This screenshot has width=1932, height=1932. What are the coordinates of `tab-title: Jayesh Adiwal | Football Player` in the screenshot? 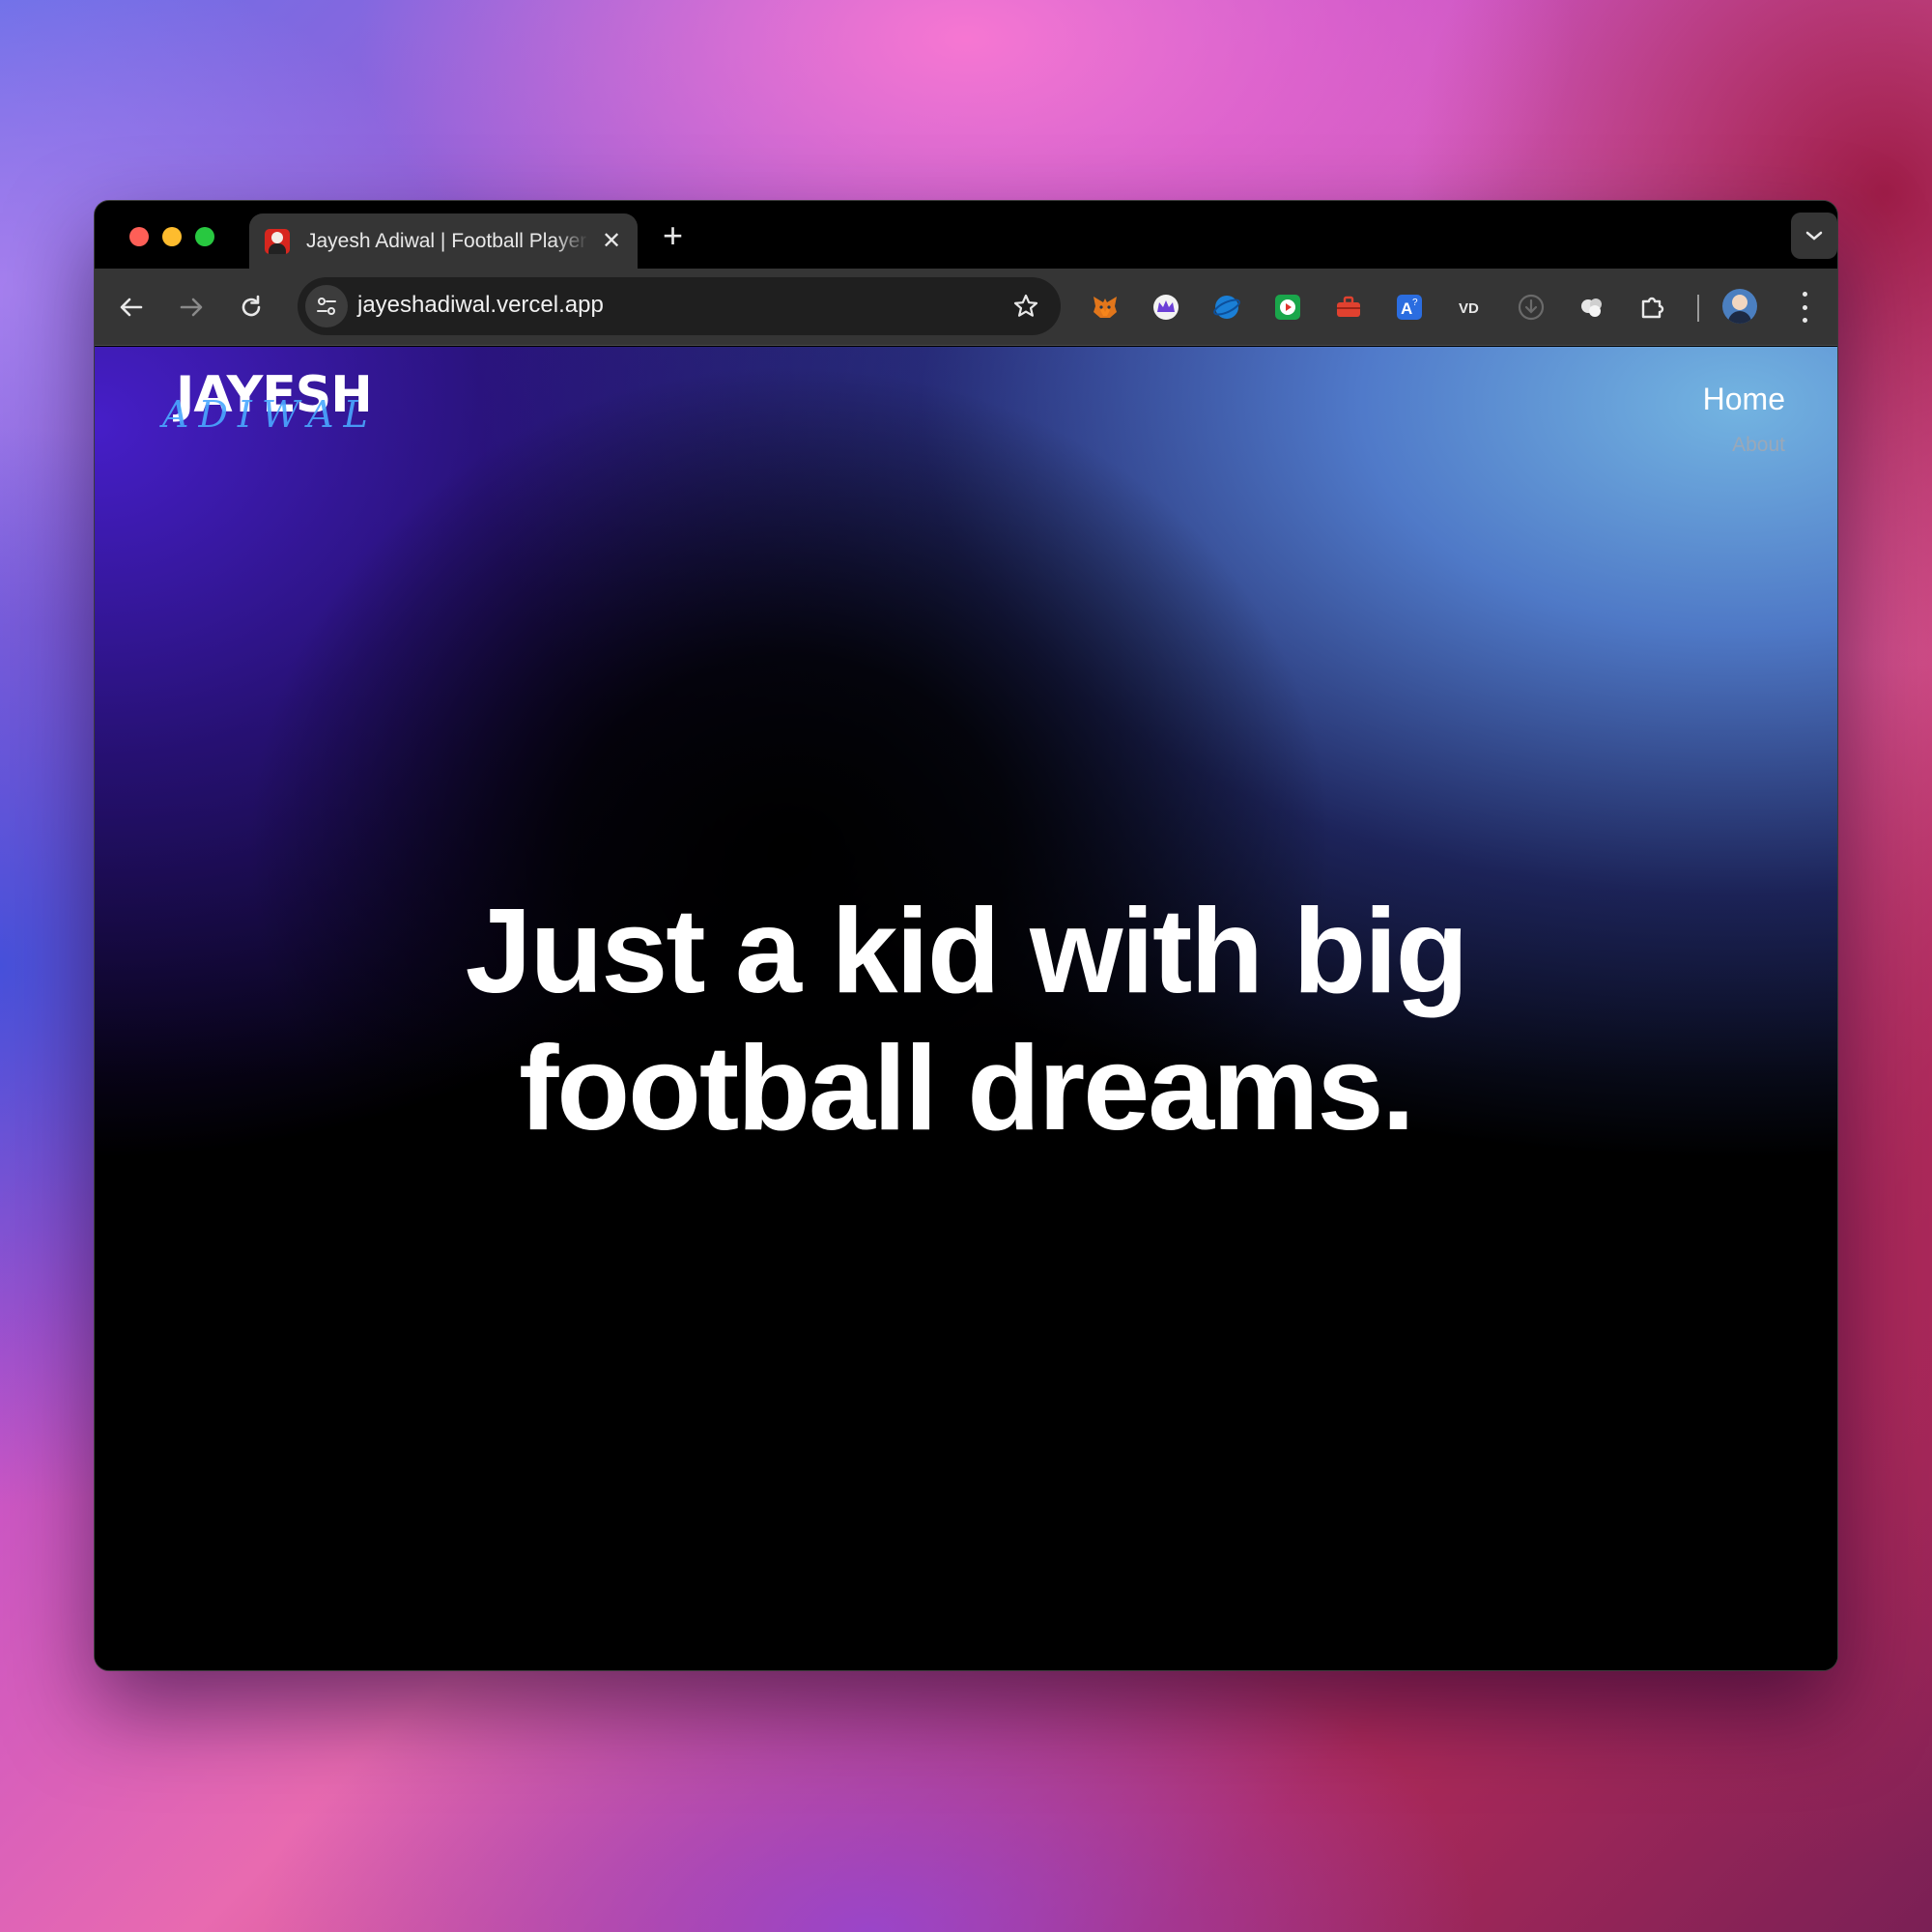 It's located at (446, 240).